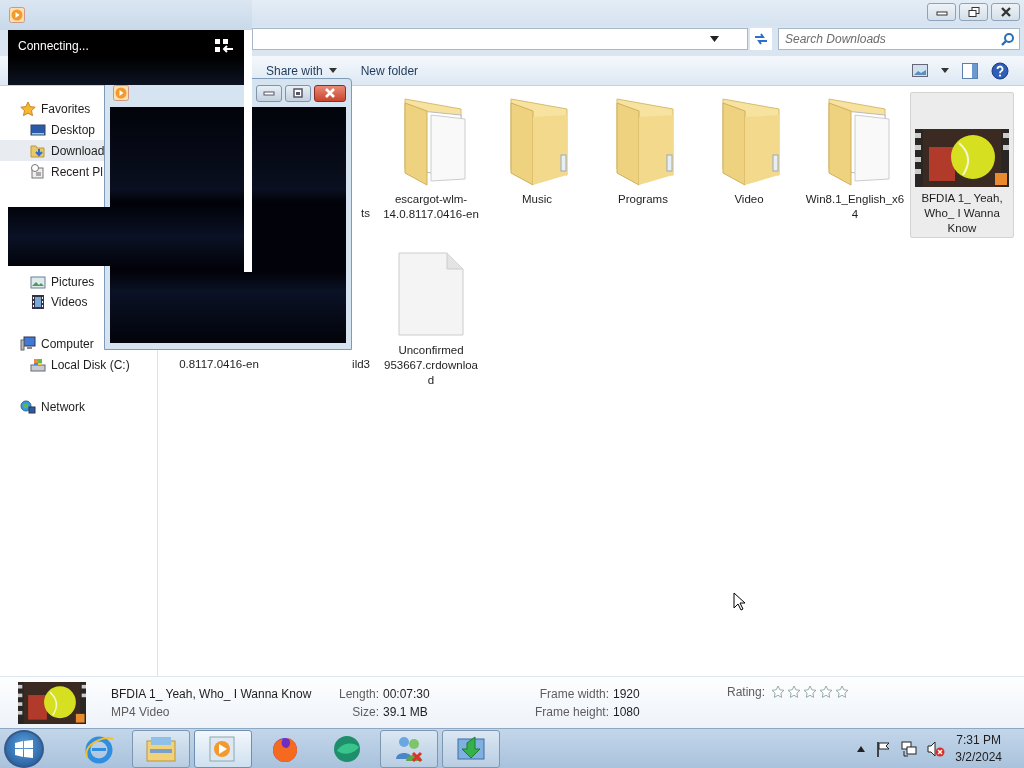  I want to click on monitor-icon, so click(38, 129).